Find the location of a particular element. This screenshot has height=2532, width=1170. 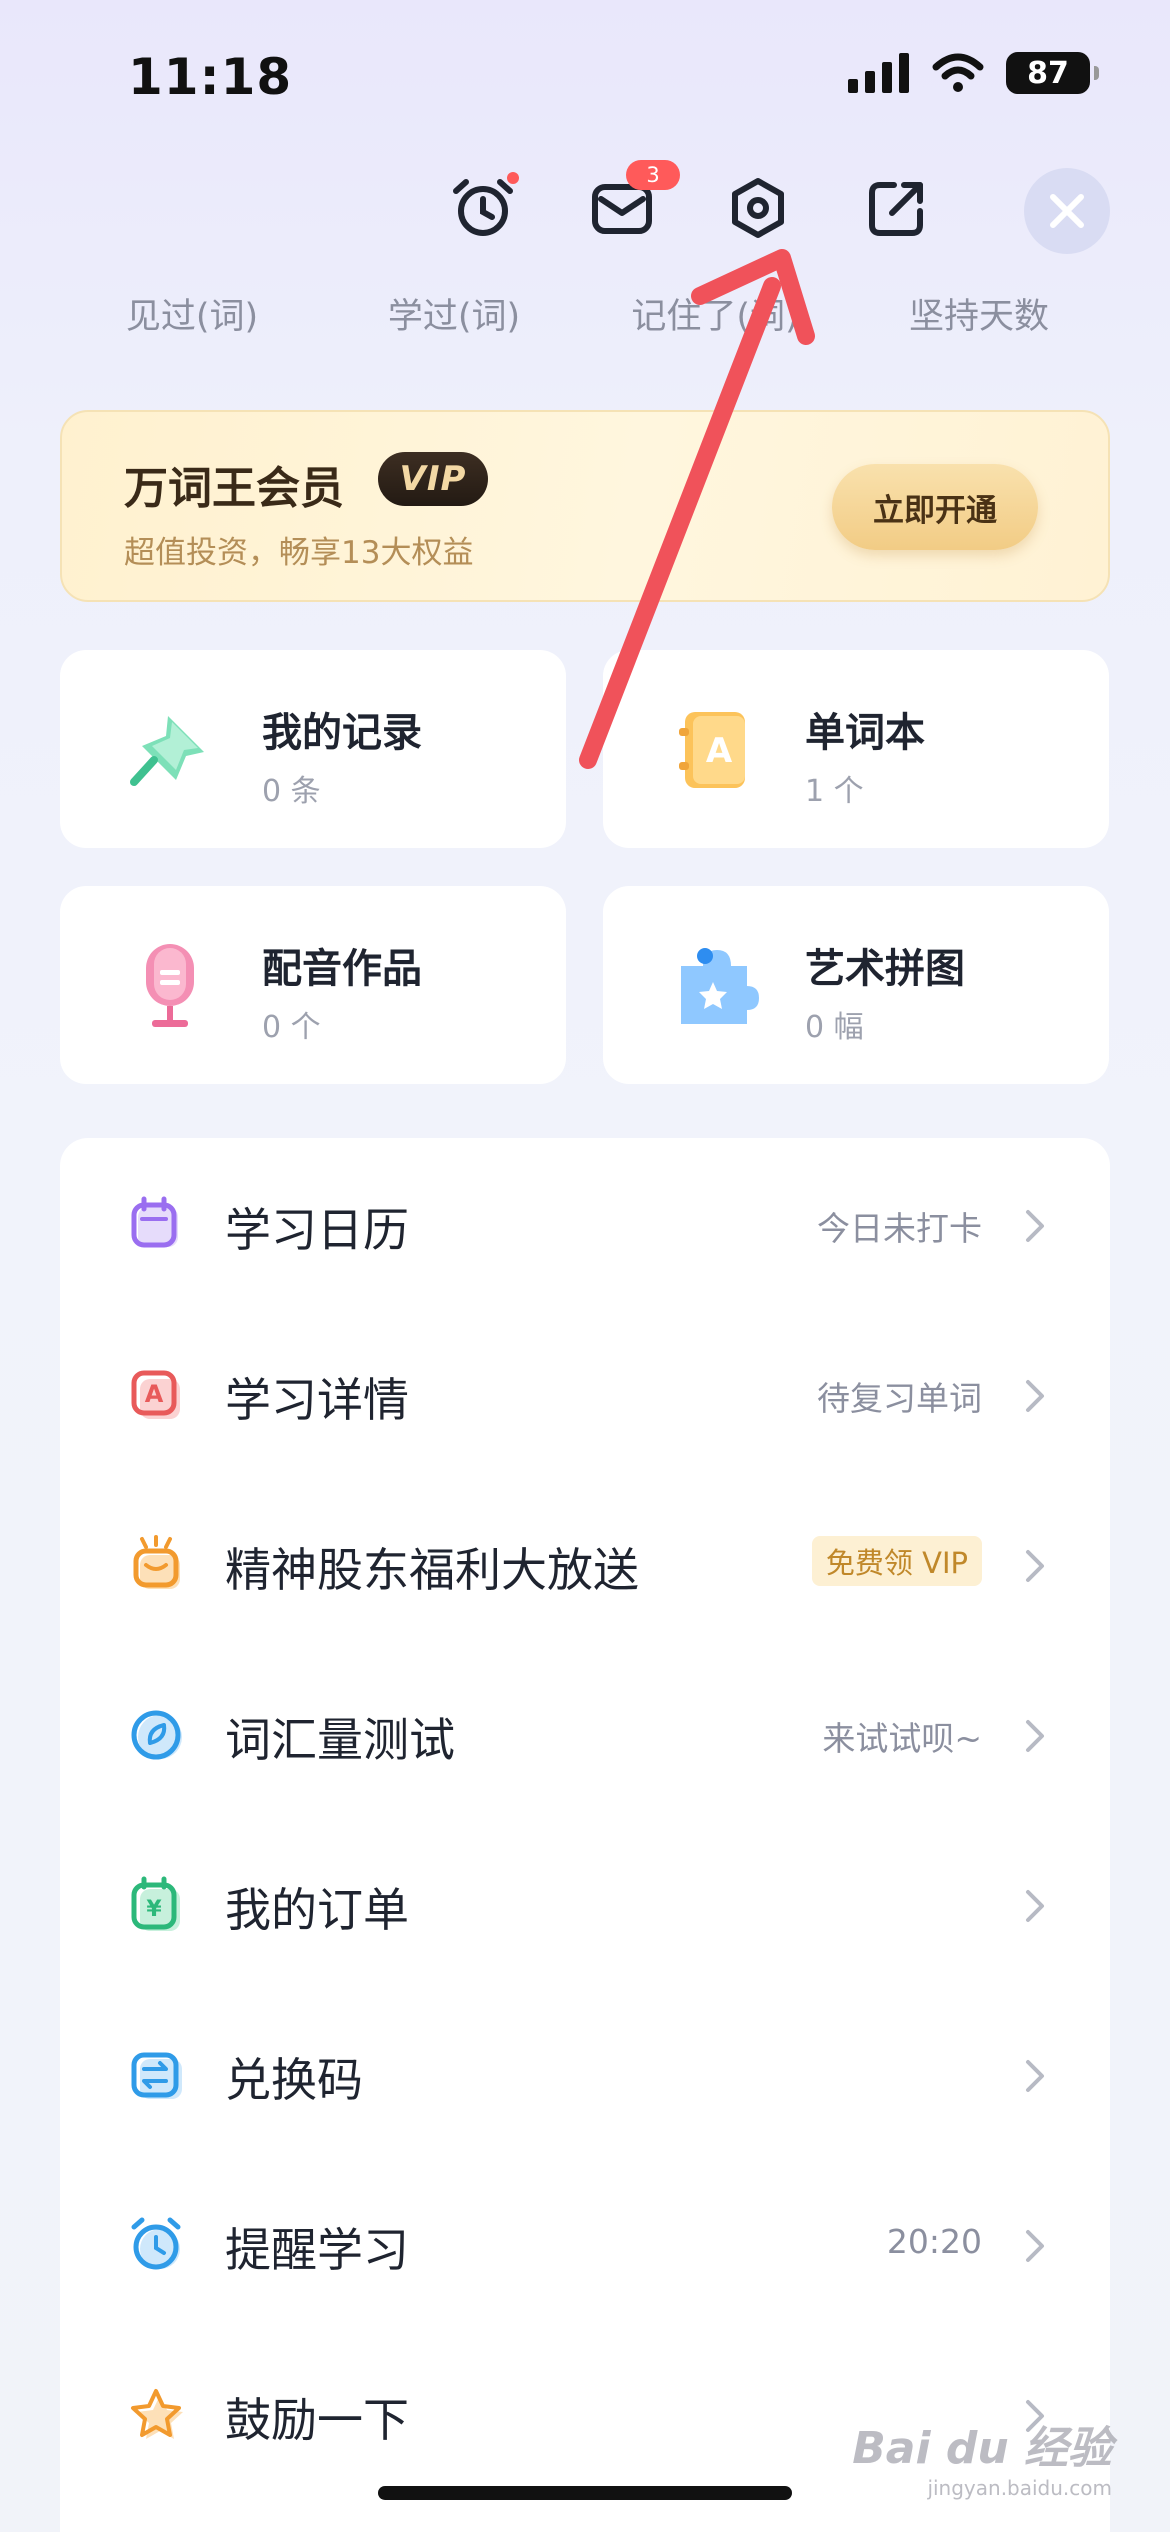

close-icon is located at coordinates (1067, 211).